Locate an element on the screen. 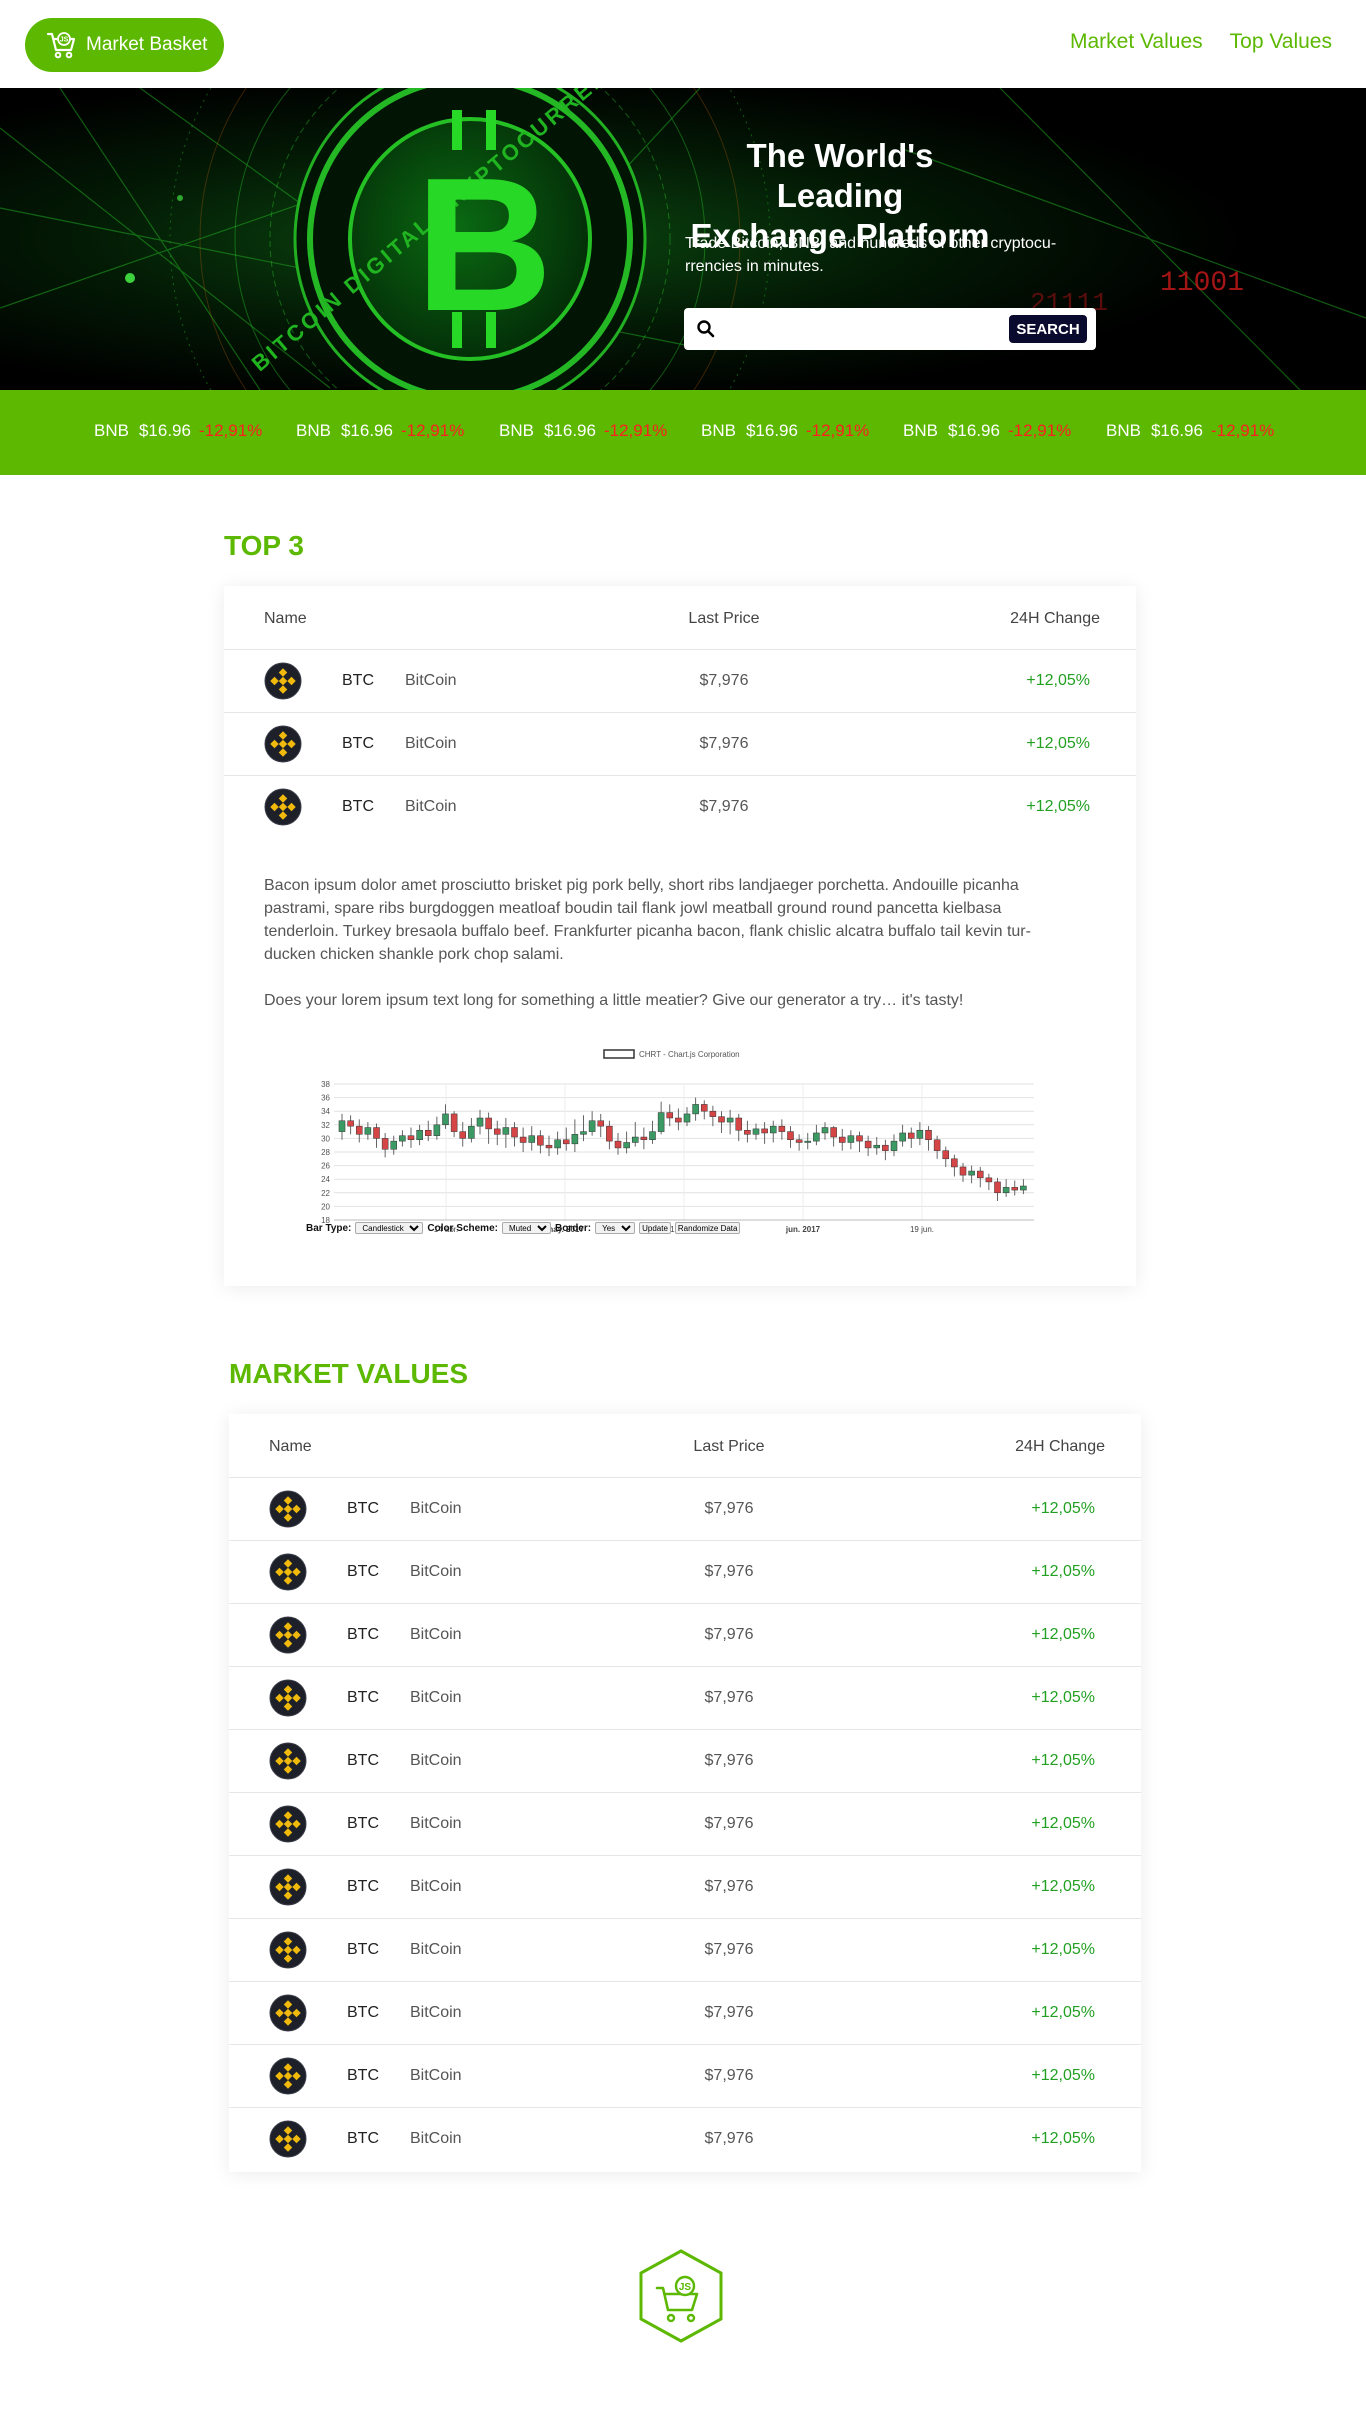  color-scheme-label: Color Scheme: is located at coordinates (462, 1228).